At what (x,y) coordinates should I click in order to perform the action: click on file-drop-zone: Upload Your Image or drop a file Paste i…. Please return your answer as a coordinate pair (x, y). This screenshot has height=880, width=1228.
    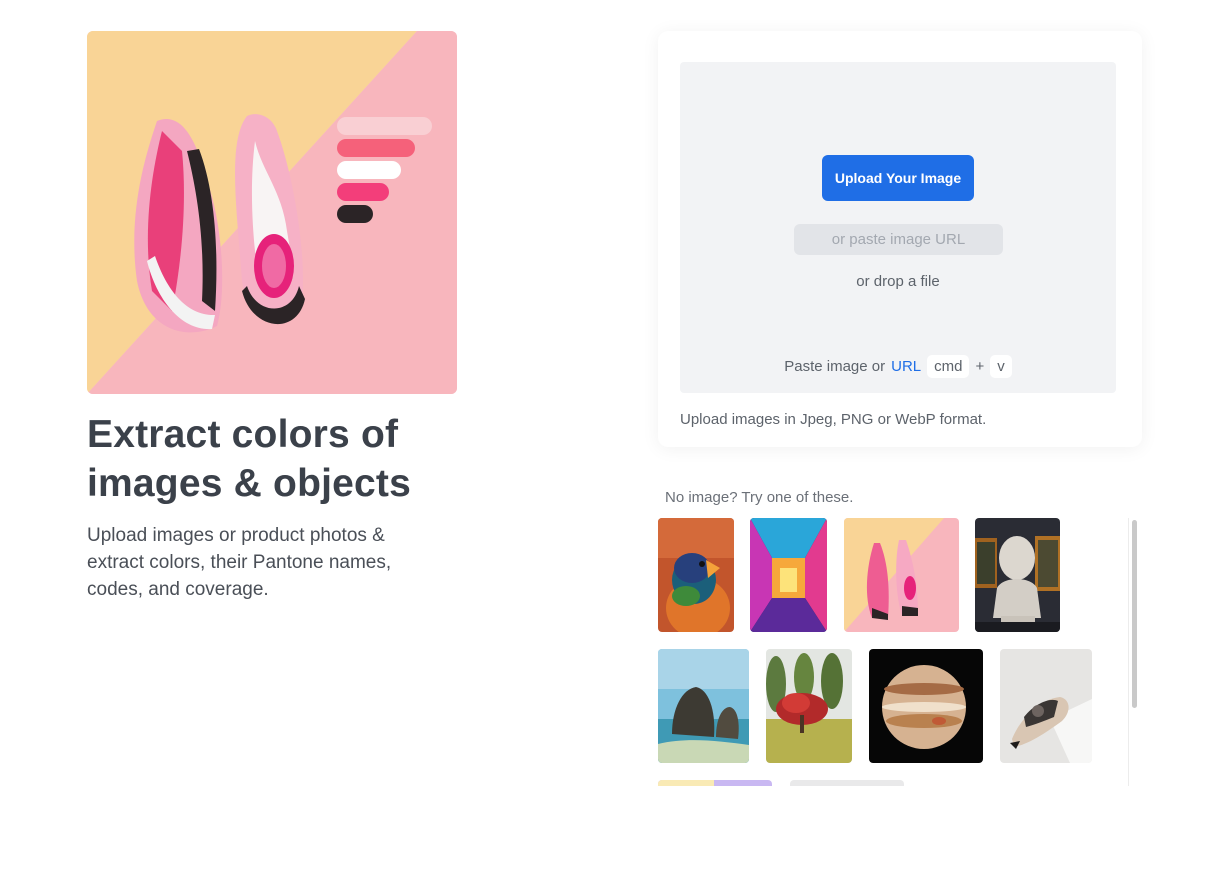
    Looking at the image, I should click on (898, 227).